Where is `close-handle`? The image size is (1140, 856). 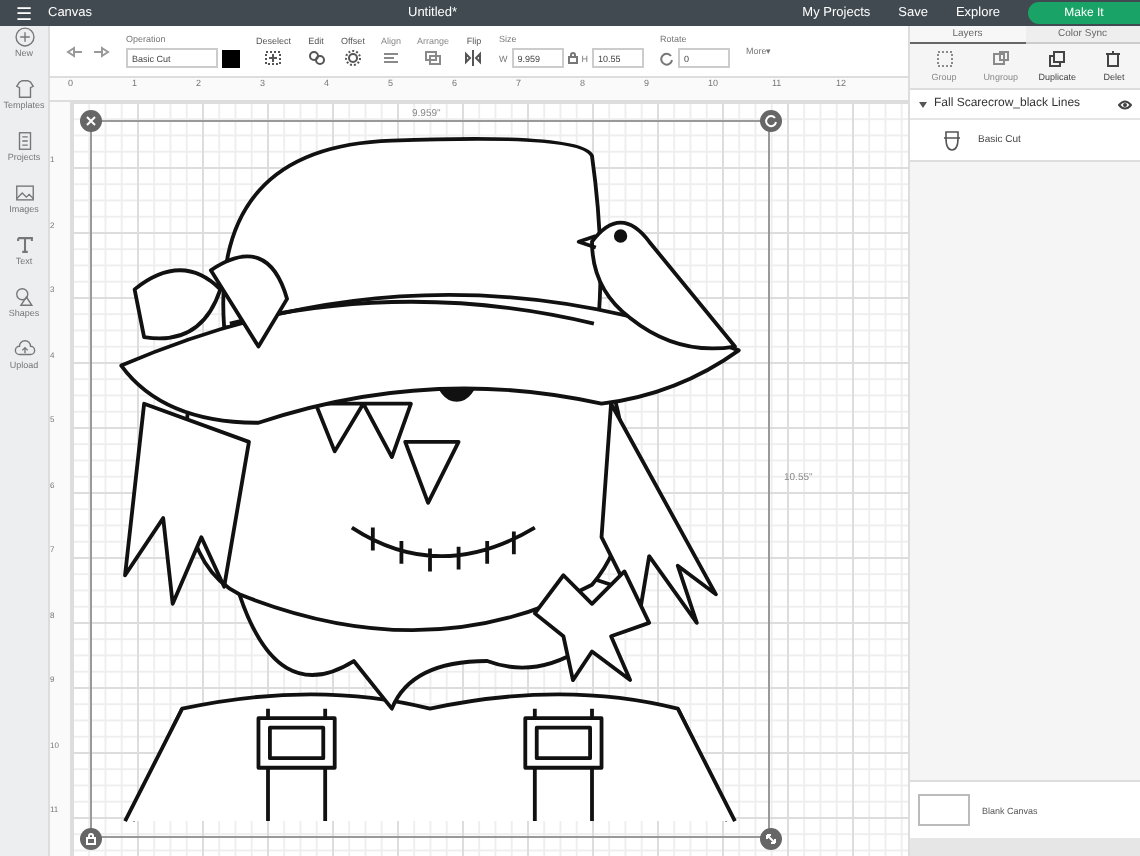 close-handle is located at coordinates (91, 121).